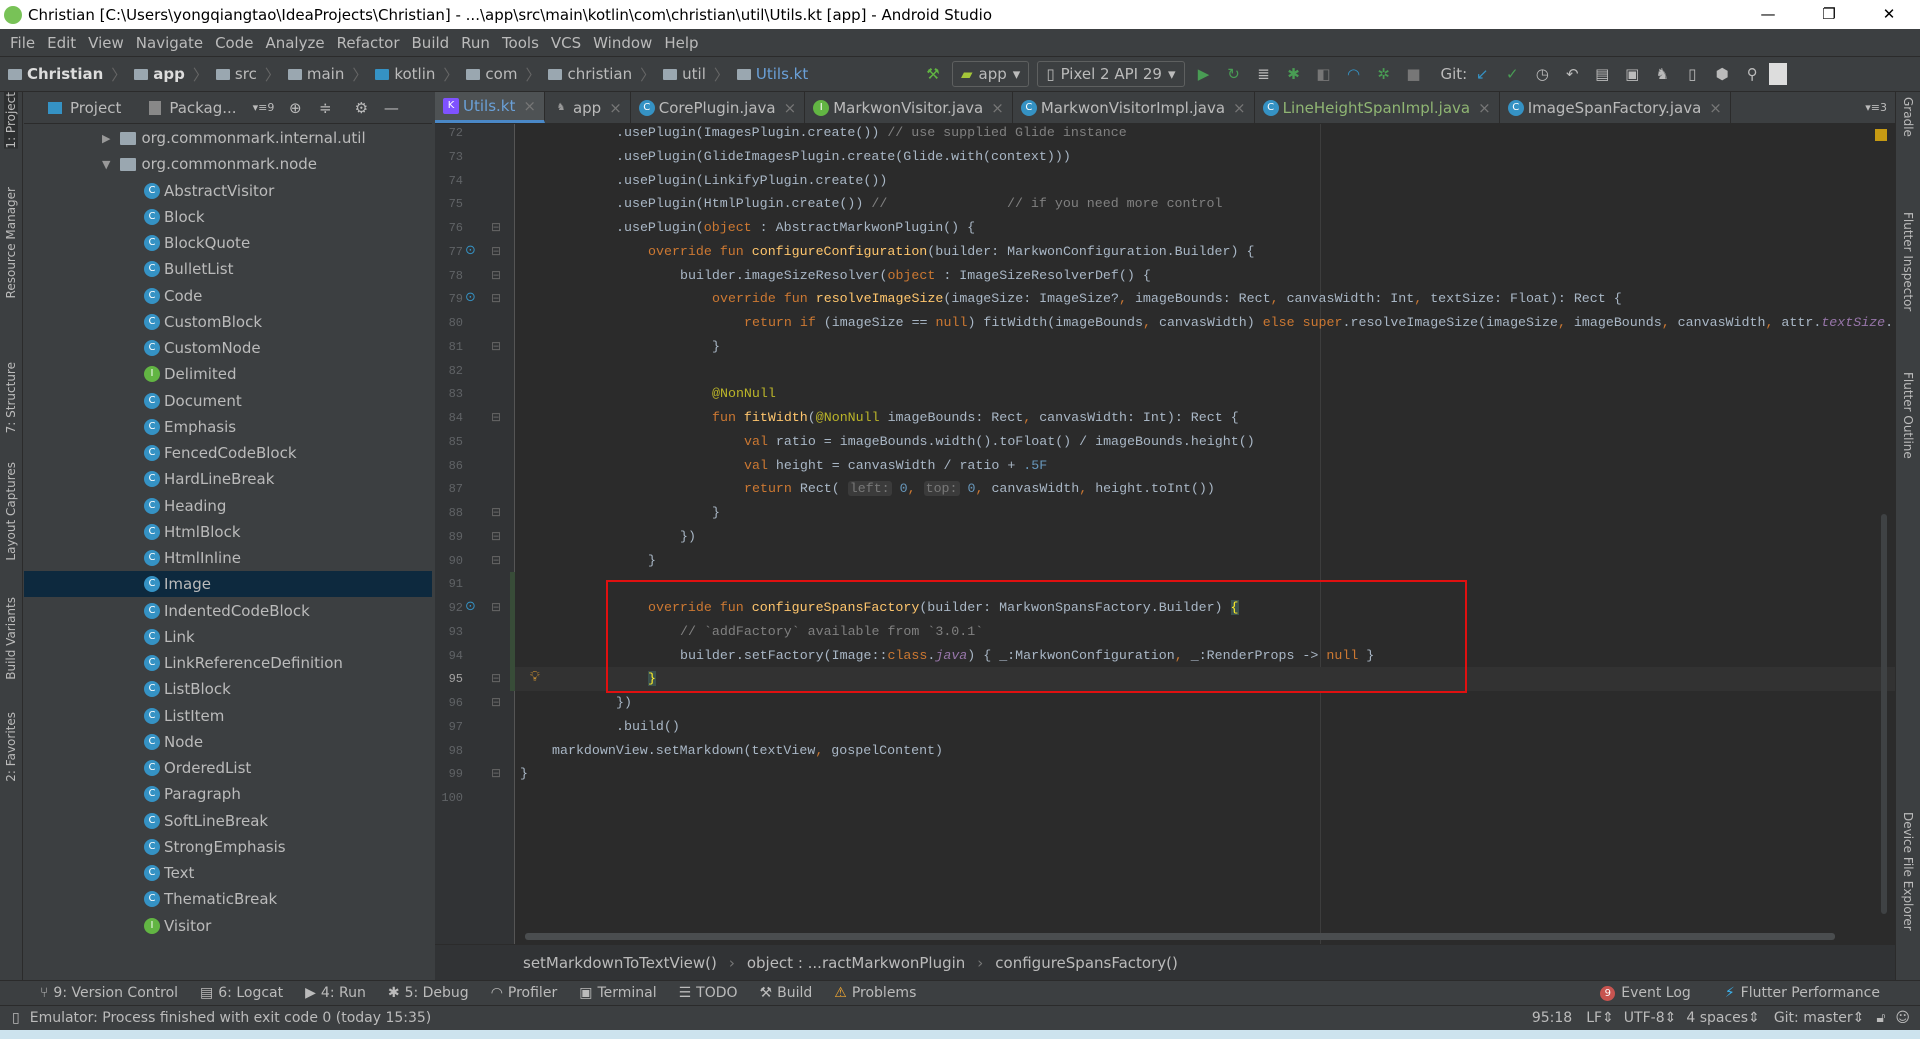 The width and height of the screenshot is (1920, 1039). I want to click on apply-code-changes-icon: ≣, so click(1264, 74).